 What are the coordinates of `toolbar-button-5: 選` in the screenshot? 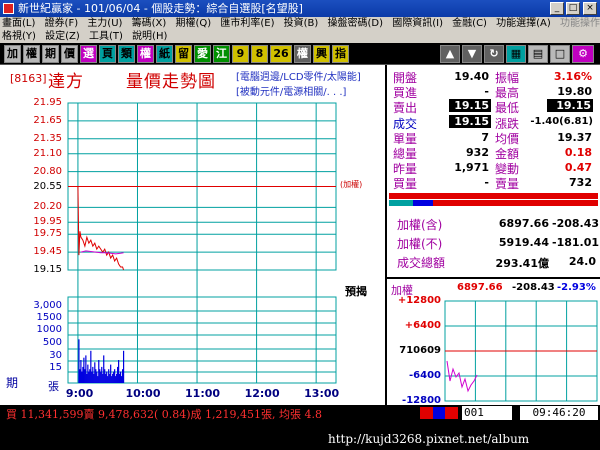 It's located at (88, 54).